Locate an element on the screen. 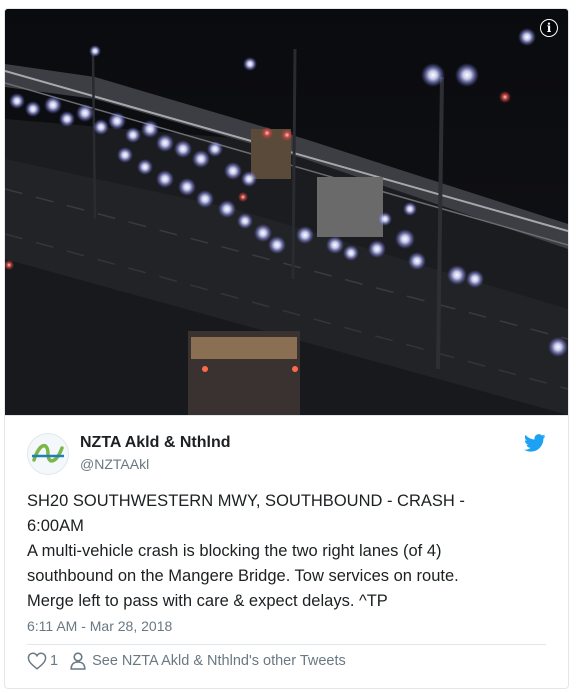 The image size is (577, 693). see-other-tweets-link: See NZTA Akld & Nthlnd's other Tweets is located at coordinates (219, 661).